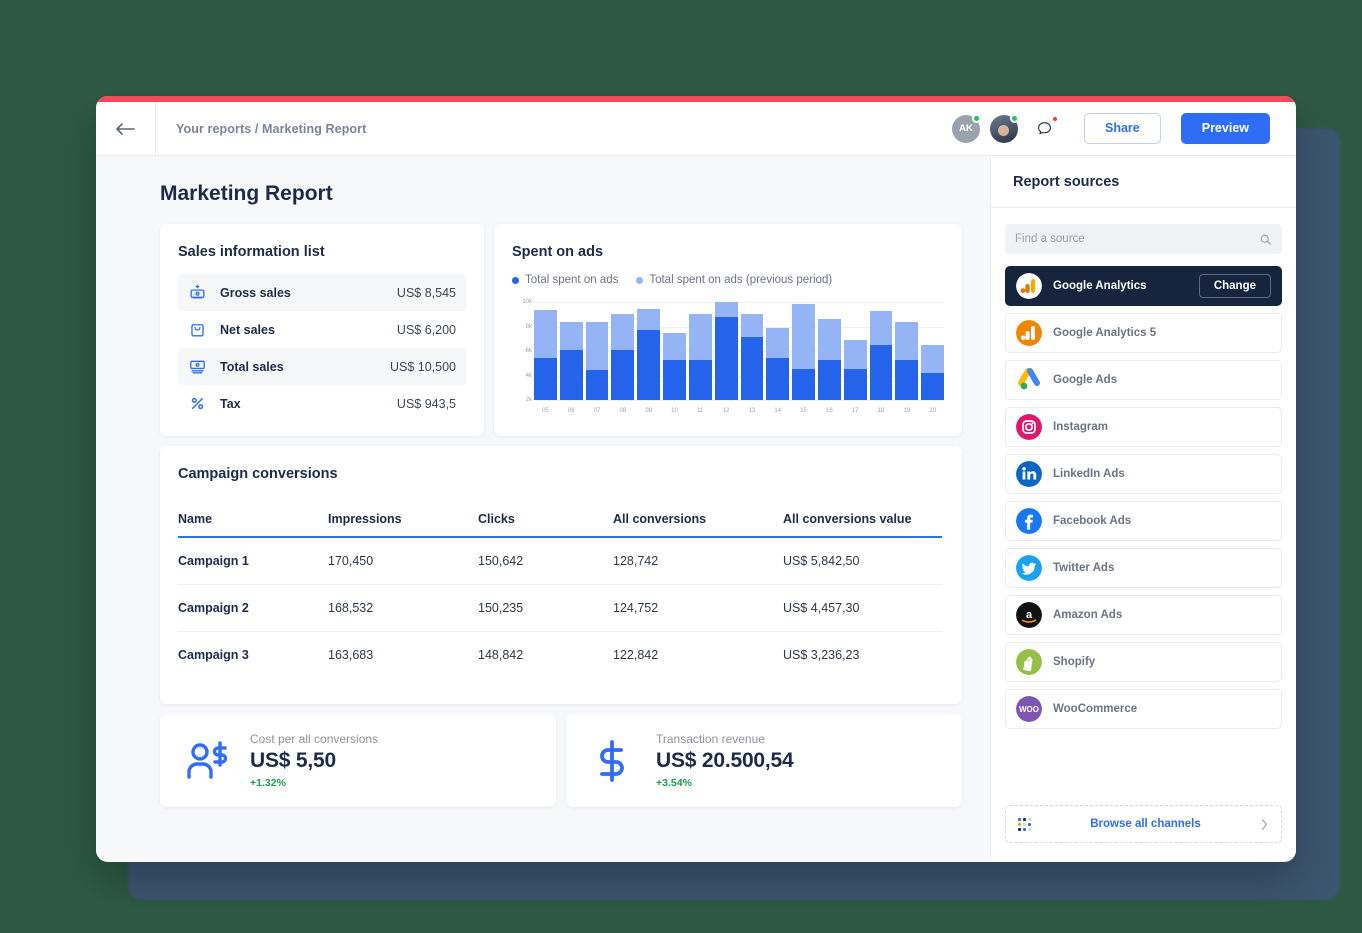 The width and height of the screenshot is (1362, 933). I want to click on metric-delta: +1.32%, so click(268, 783).